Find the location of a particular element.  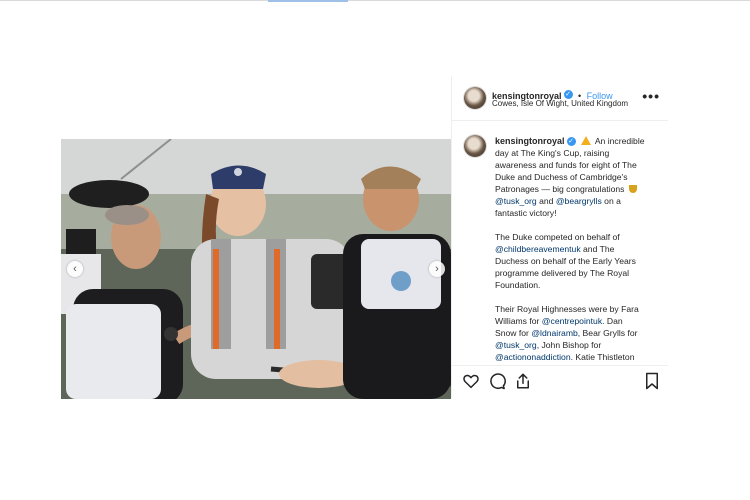

caption-text: The Duke competed on behalf of is located at coordinates (557, 237).